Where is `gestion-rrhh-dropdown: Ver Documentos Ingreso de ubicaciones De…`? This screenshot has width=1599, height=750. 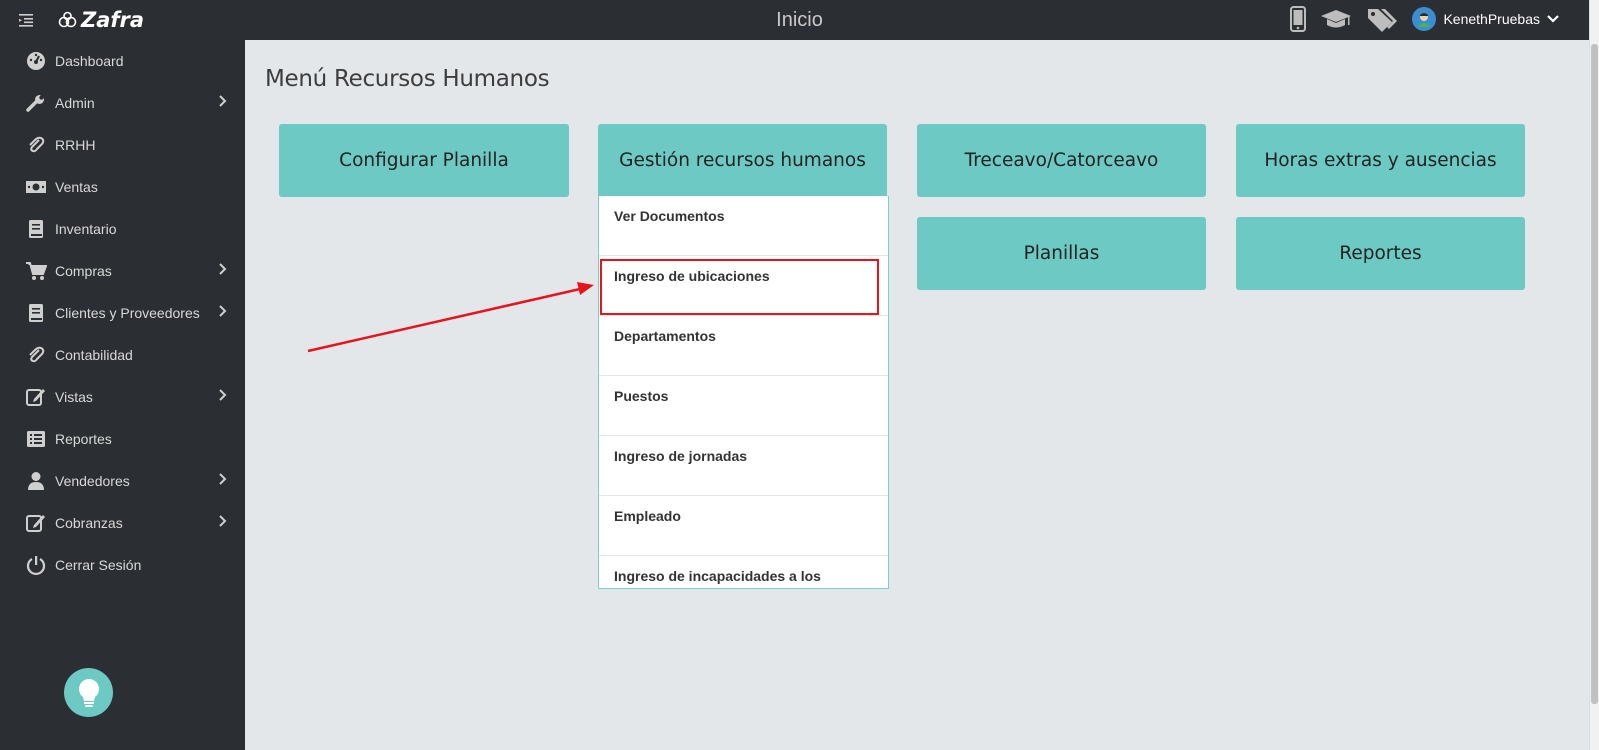
gestion-rrhh-dropdown: Ver Documentos Ingreso de ubicaciones De… is located at coordinates (743, 392).